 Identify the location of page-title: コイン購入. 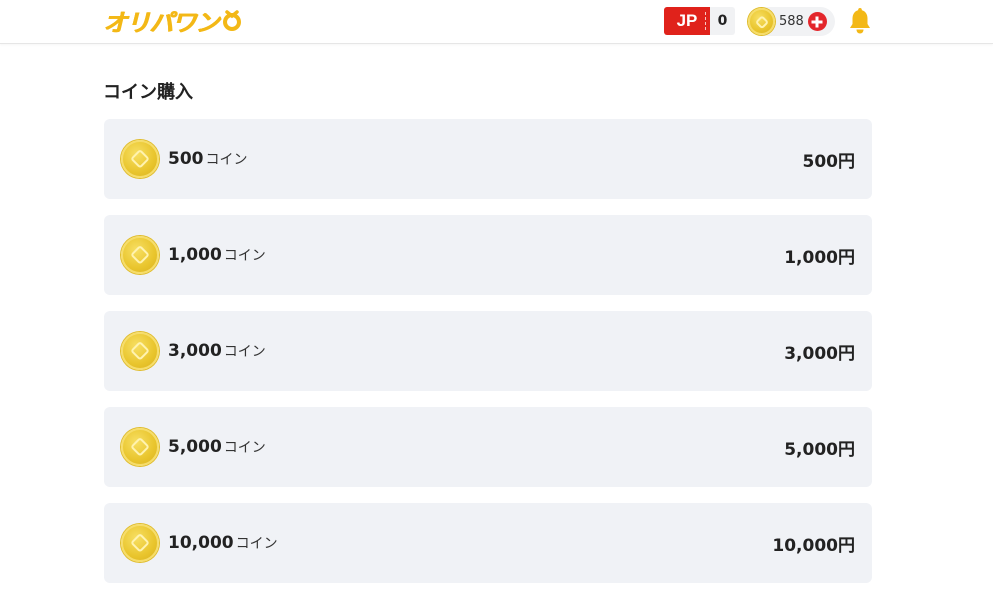
(148, 92).